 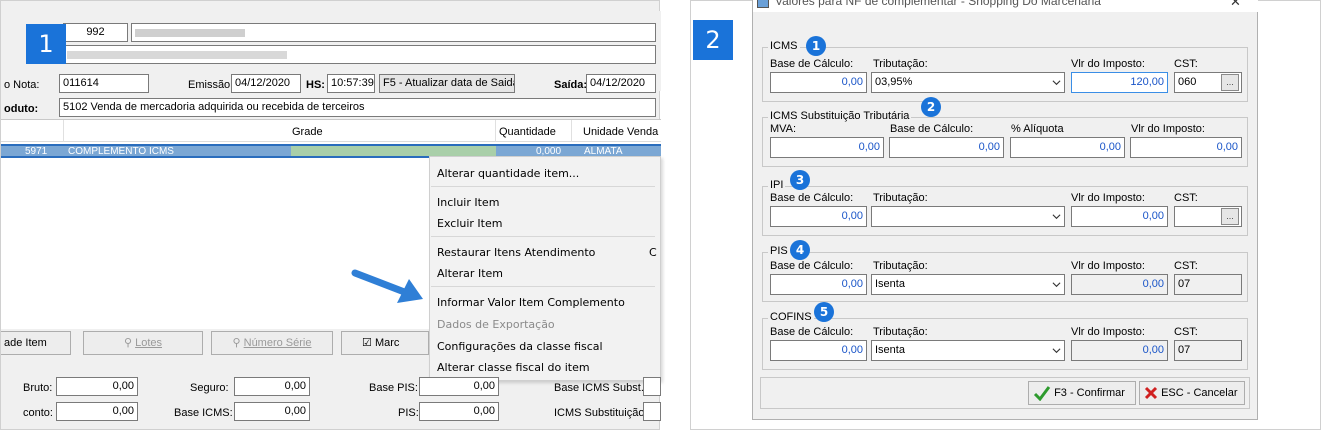 I want to click on menu-restaurar-itens: Restaurar Itens Atendimento, so click(x=516, y=252).